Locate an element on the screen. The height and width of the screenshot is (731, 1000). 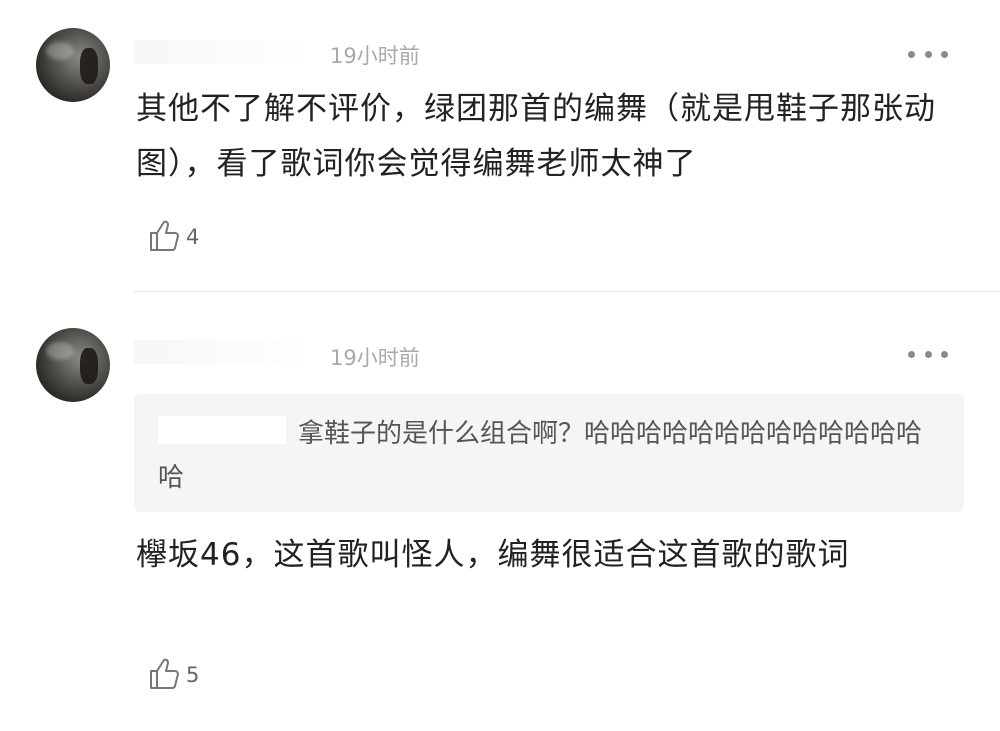
comment-text: 欅坂46，这首歌叫怪人，编舞很适合这首歌的歌词 is located at coordinates (493, 555).